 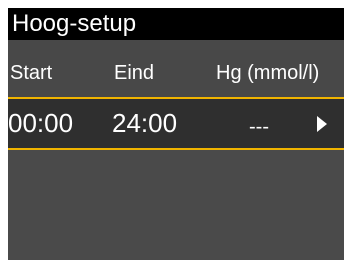 I want to click on screen-title: Hoog-setup, so click(x=74, y=23).